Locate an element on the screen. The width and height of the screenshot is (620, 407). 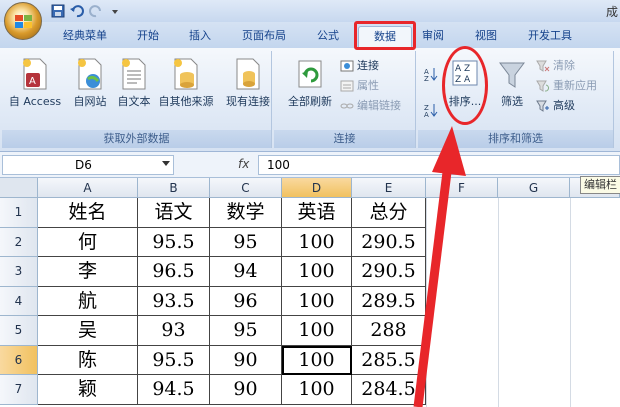
connections-button: 连接 is located at coordinates (359, 66).